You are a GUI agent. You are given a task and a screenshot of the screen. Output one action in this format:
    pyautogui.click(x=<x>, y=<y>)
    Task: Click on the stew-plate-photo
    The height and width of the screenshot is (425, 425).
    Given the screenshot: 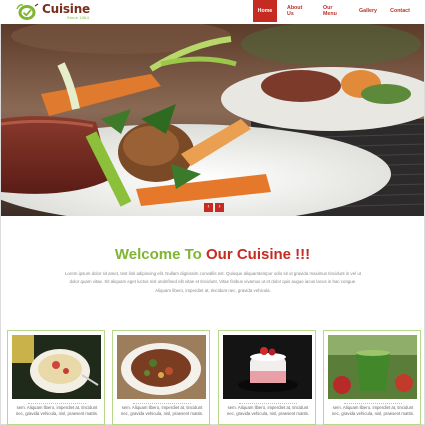 What is the action you would take?
    pyautogui.click(x=161, y=367)
    